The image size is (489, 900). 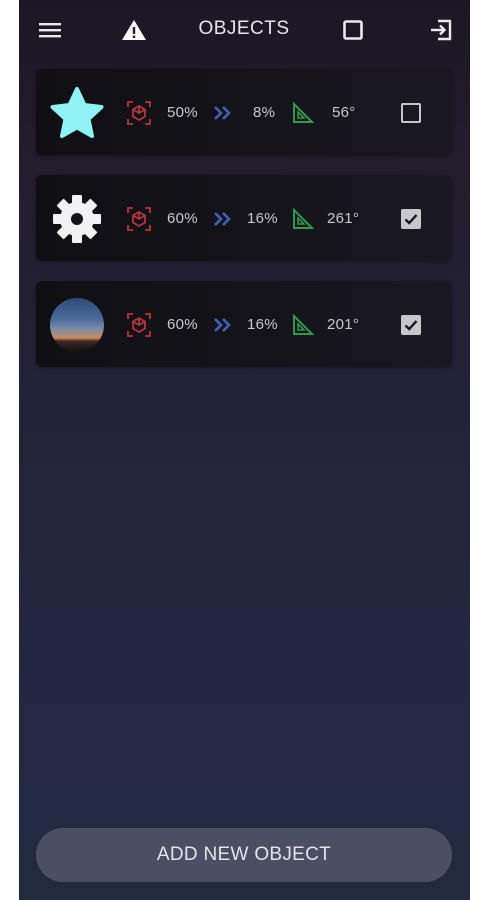 What do you see at coordinates (244, 112) in the screenshot?
I see `object-row: 50% 8% 56°` at bounding box center [244, 112].